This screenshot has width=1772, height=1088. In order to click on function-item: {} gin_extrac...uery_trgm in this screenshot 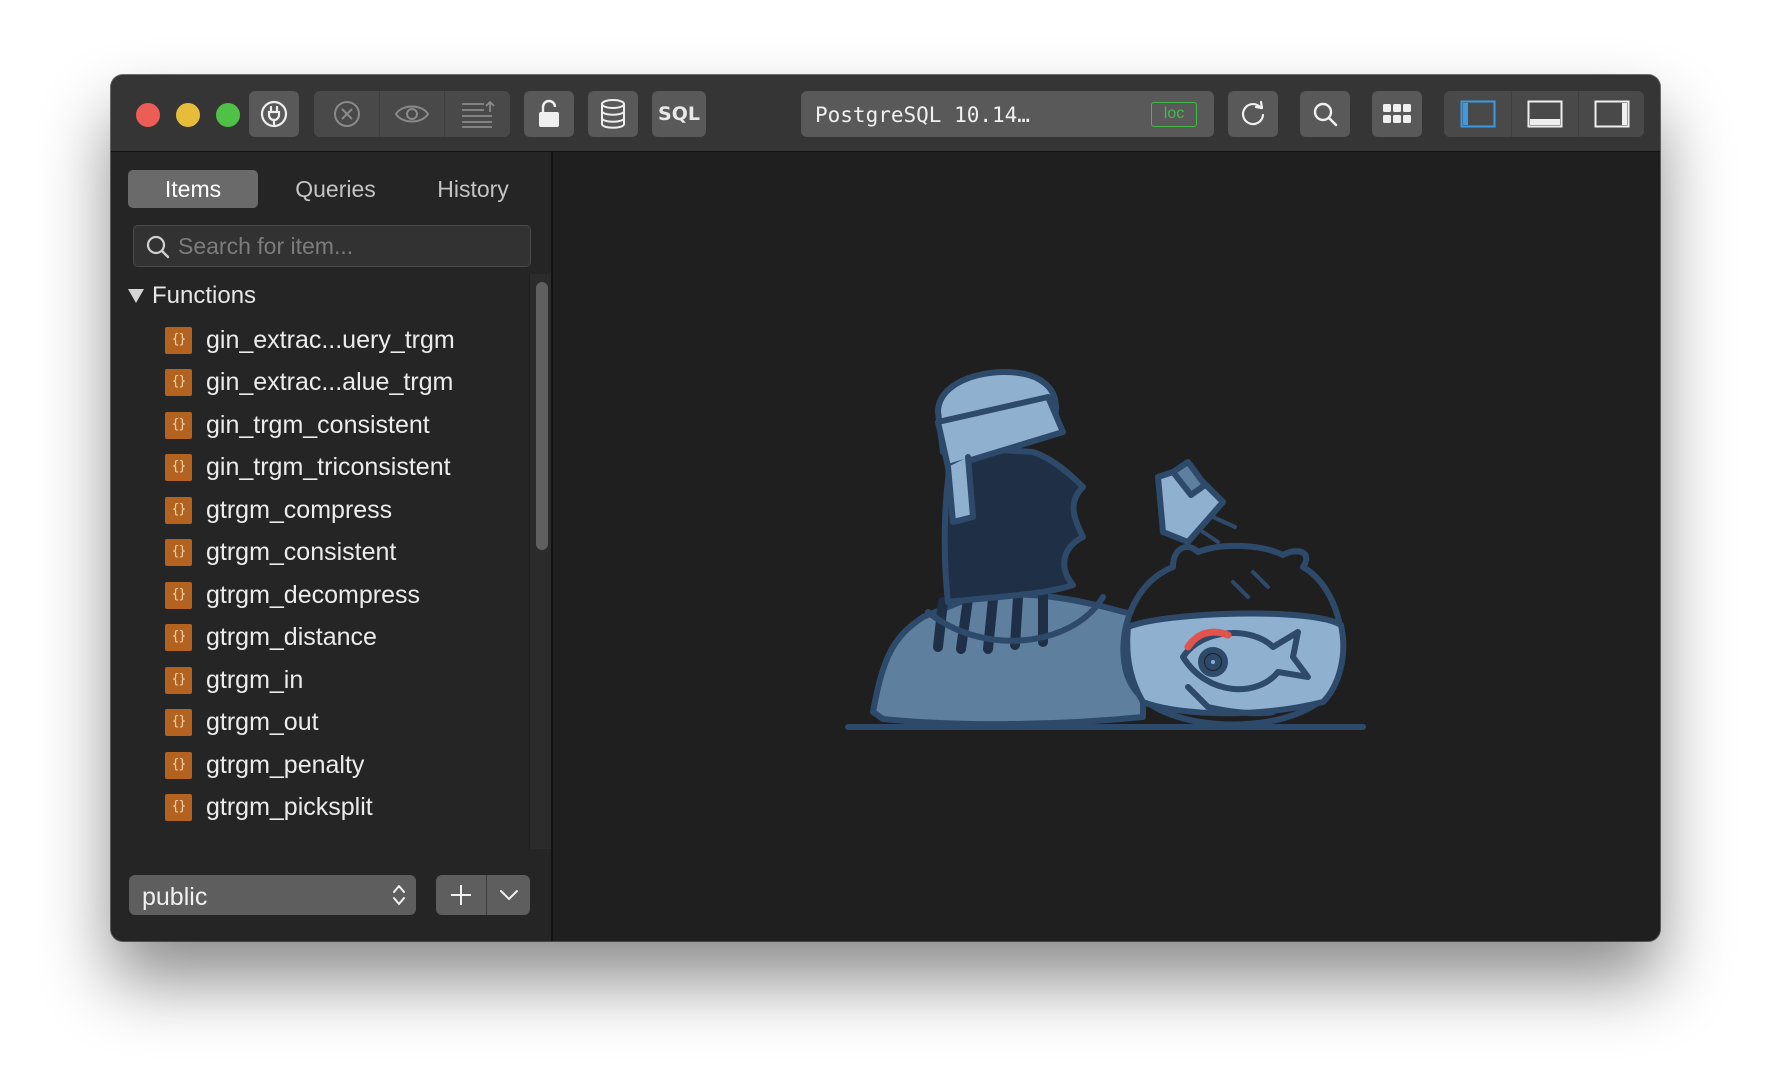, I will do `click(320, 340)`.